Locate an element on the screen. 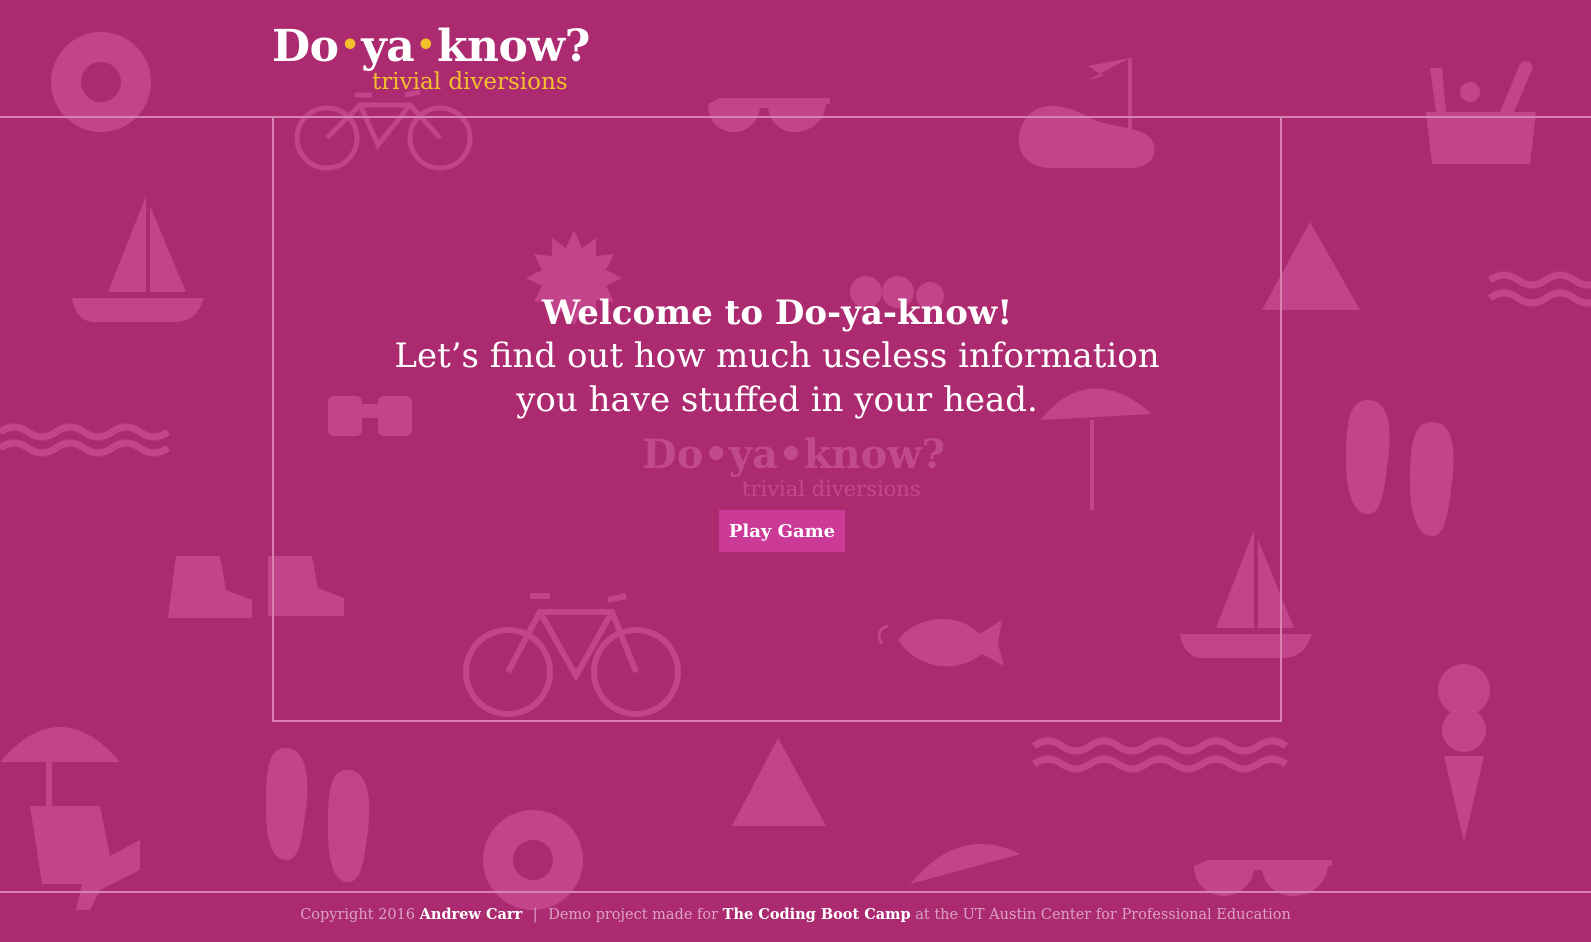  sailboat-icon is located at coordinates (138, 259).